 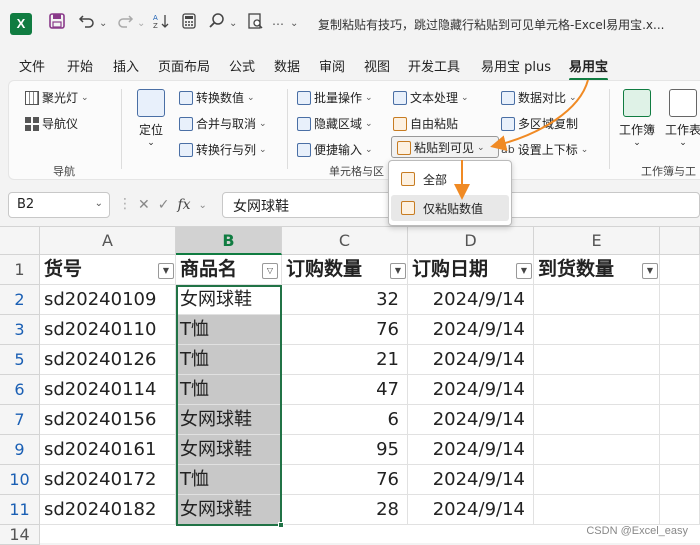 What do you see at coordinates (434, 65) in the screenshot?
I see `tab-developer: 开发工具` at bounding box center [434, 65].